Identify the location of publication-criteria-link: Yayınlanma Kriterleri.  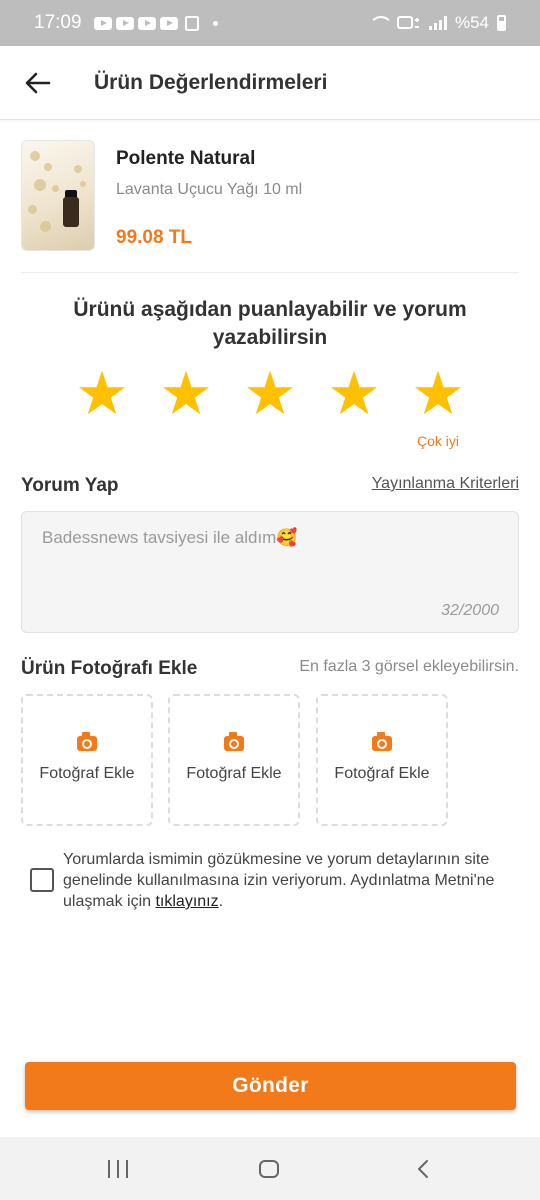
(445, 484).